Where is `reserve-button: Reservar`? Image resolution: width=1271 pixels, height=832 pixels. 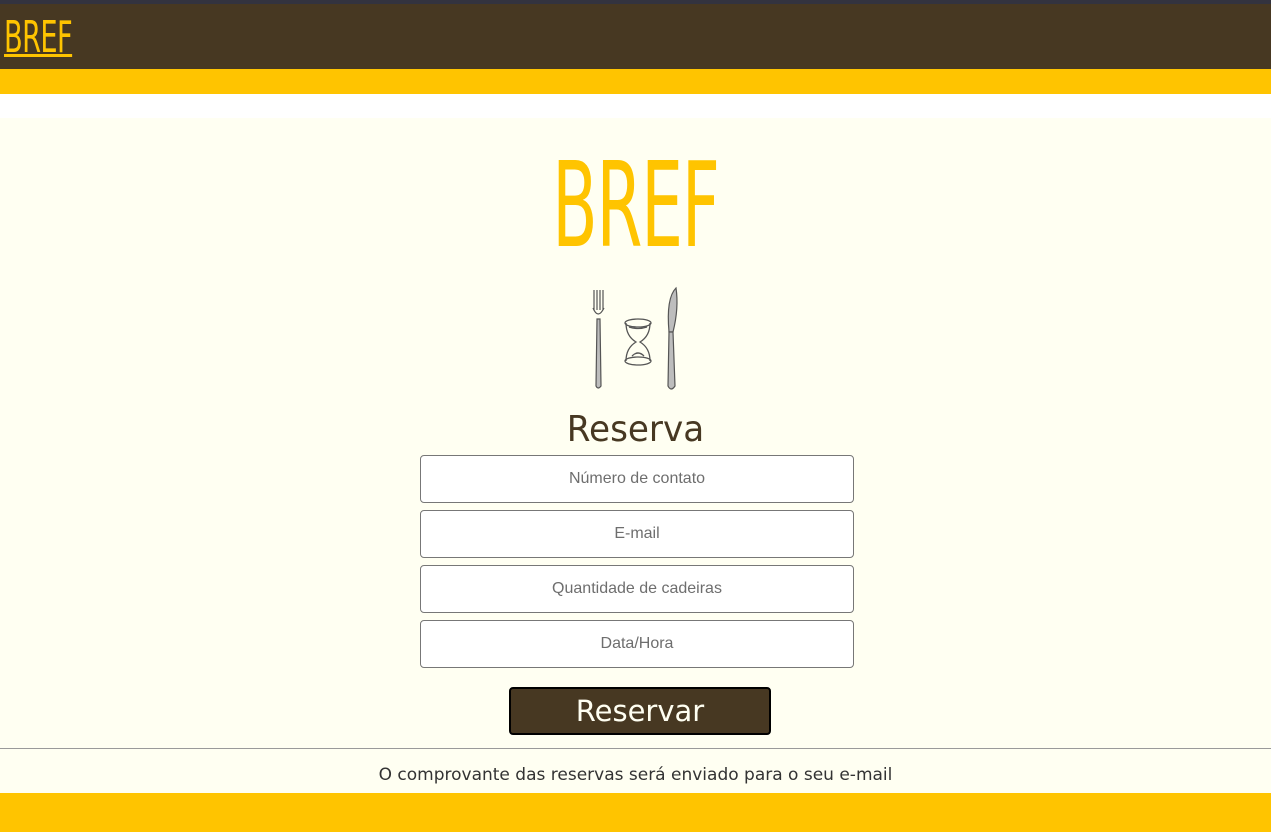 reserve-button: Reservar is located at coordinates (640, 711).